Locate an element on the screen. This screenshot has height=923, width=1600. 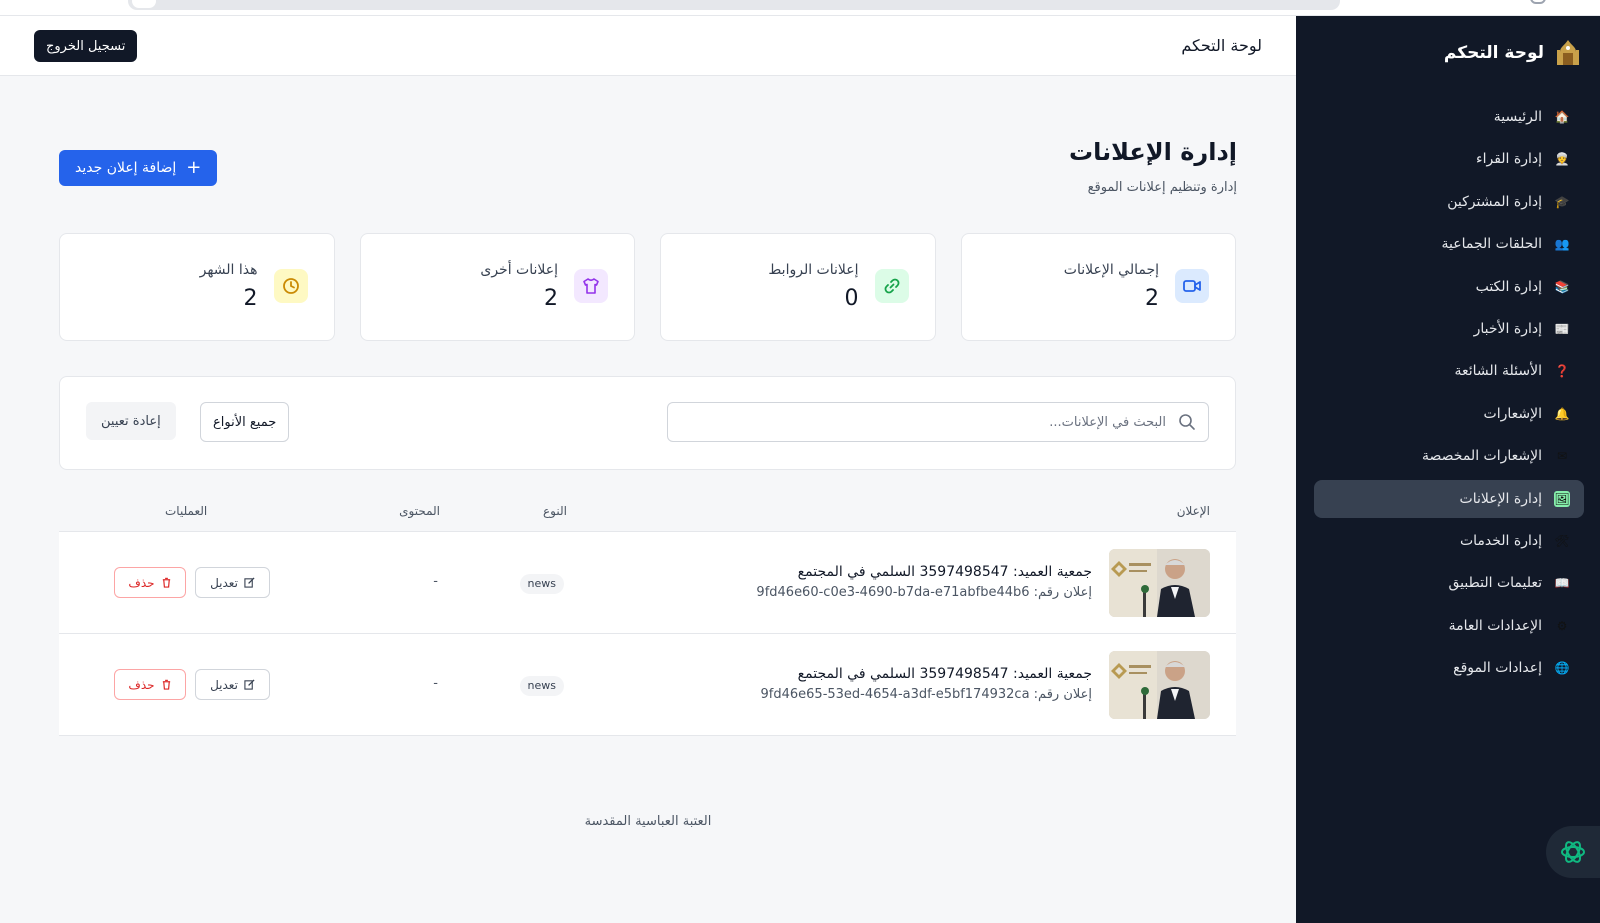
stat-card-total: إجمالي الإعلانات 2 is located at coordinates (1098, 287).